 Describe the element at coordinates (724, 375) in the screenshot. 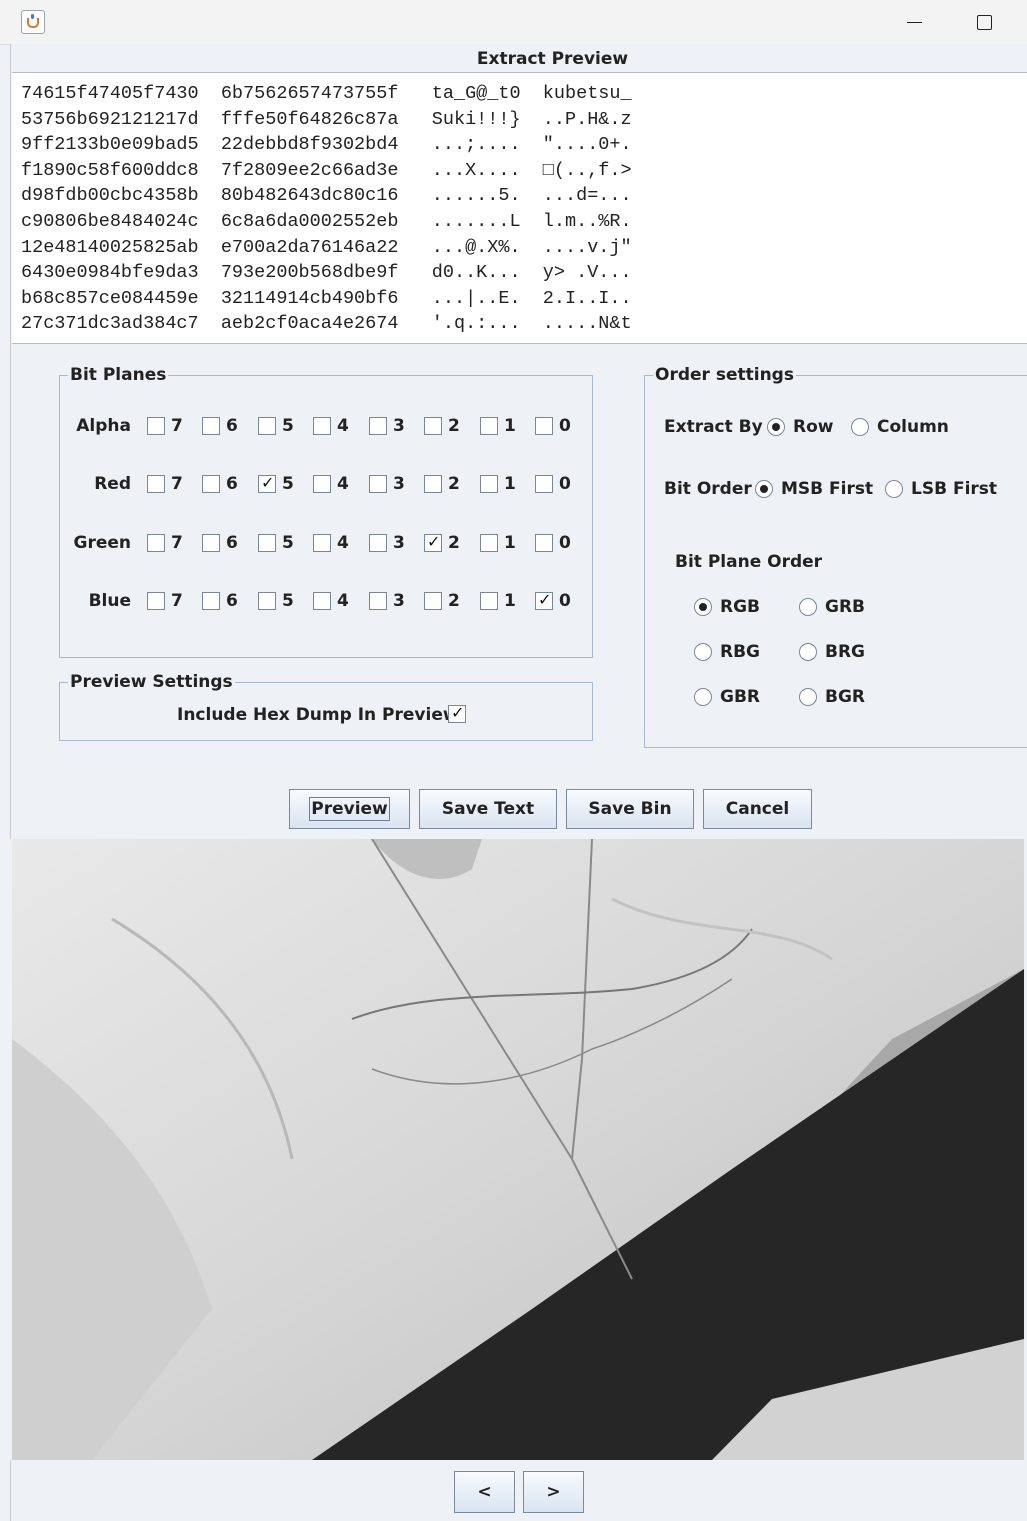

I see `order-settings-title: Order settings` at that location.